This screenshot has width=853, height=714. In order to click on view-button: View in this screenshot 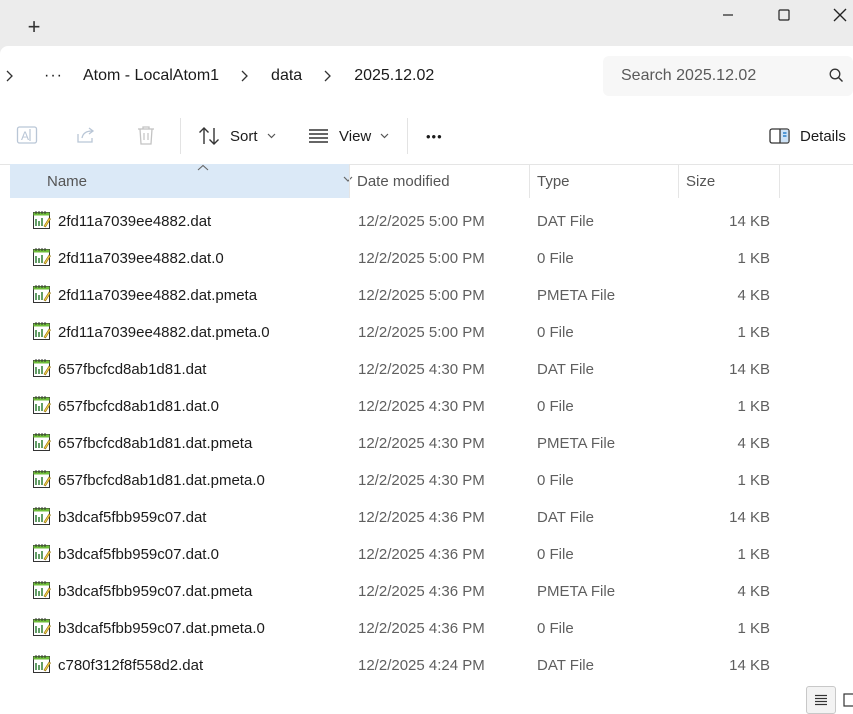, I will do `click(348, 136)`.